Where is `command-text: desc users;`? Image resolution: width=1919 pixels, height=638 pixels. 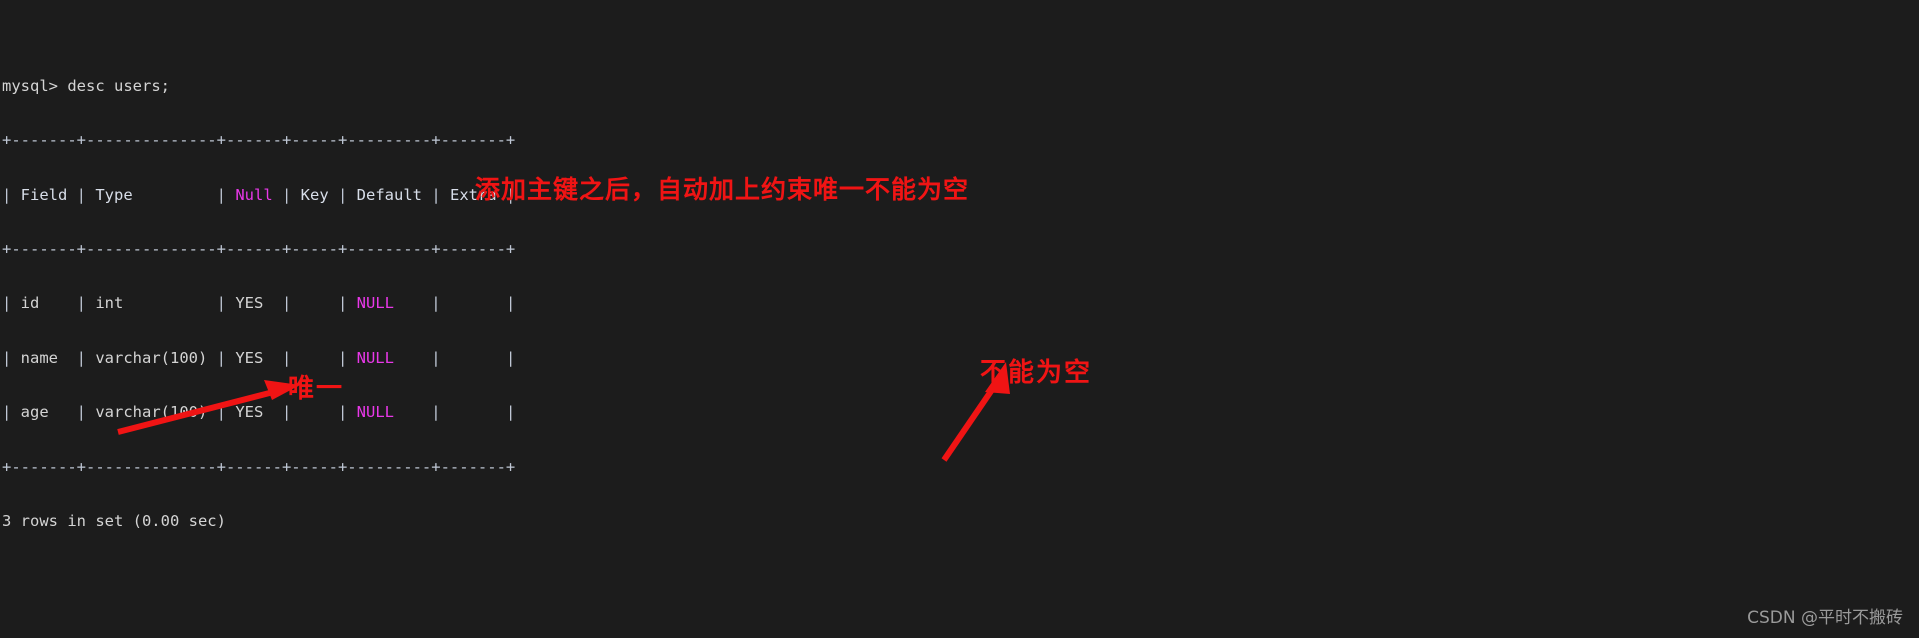
command-text: desc users; is located at coordinates (118, 85).